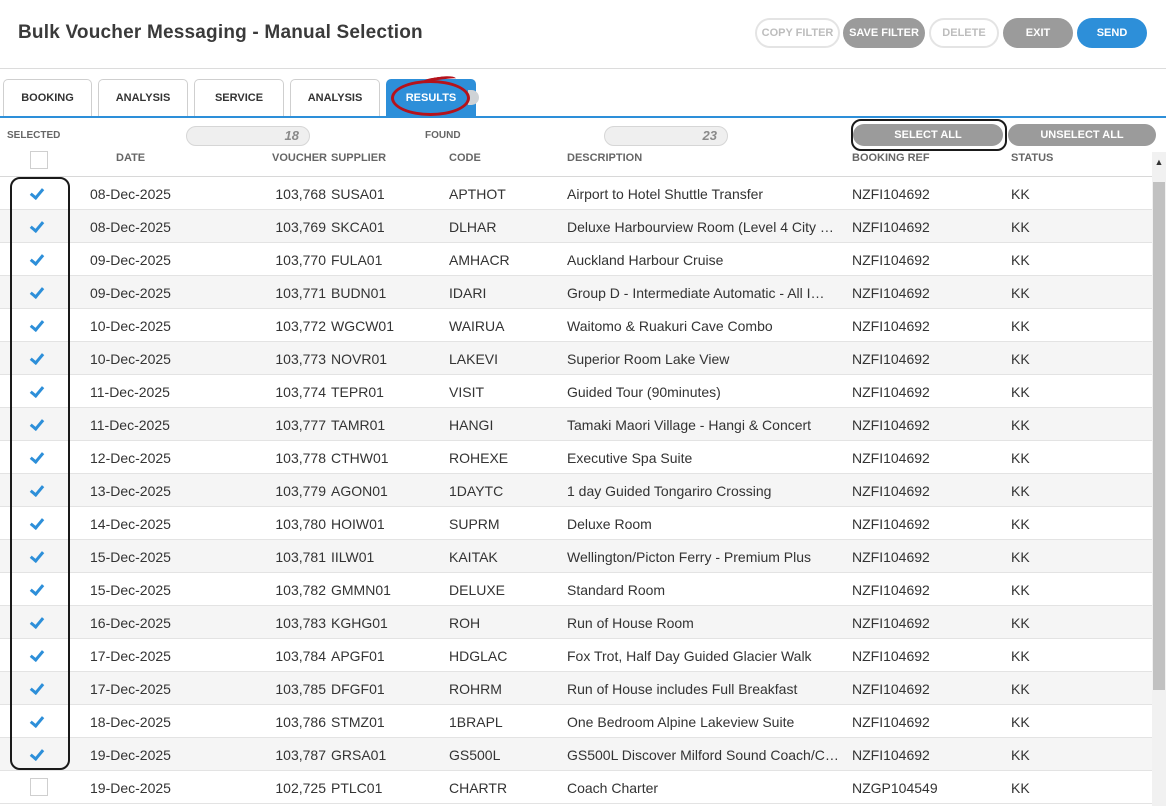 This screenshot has height=806, width=1166. I want to click on cell-description: Tamaki Maori Village - Hangi & Concert, so click(689, 425).